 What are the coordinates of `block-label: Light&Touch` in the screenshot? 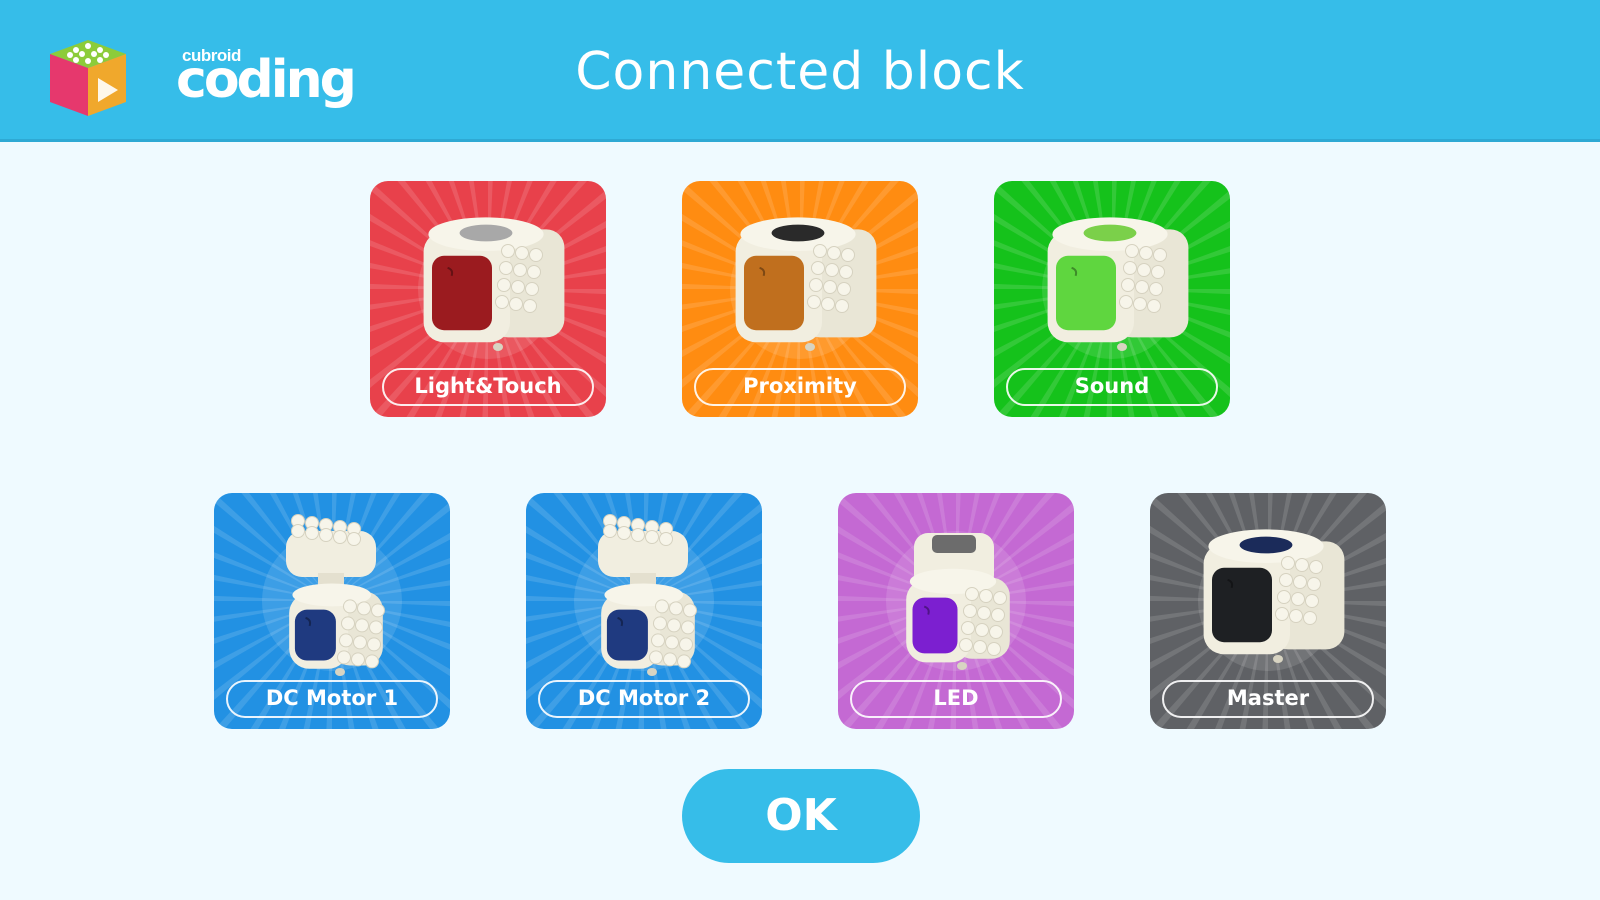 It's located at (488, 387).